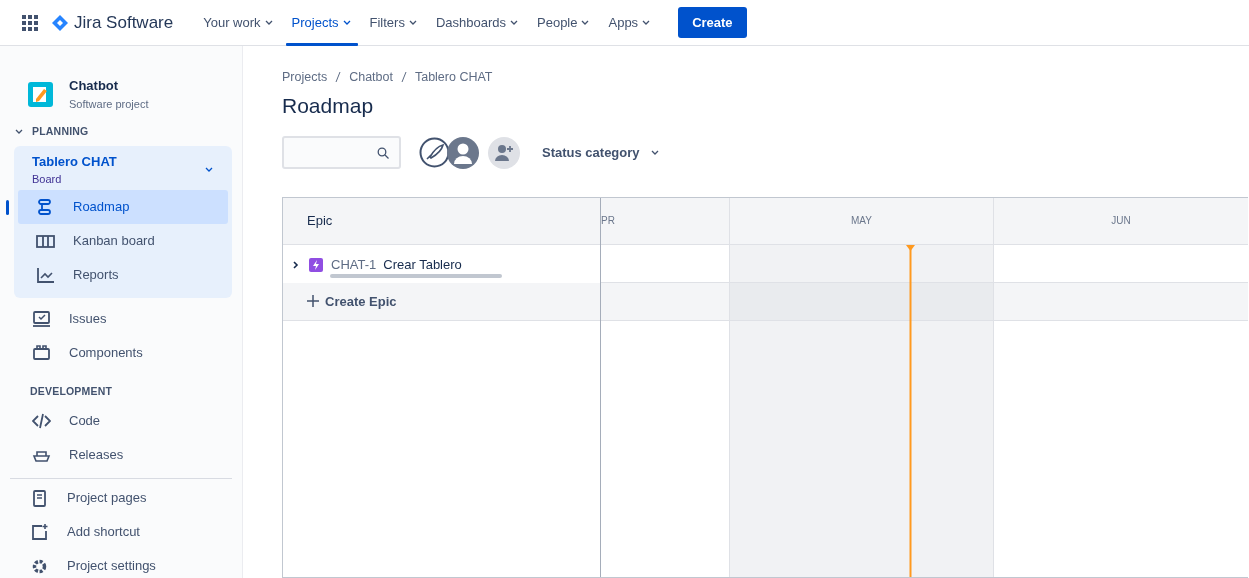  What do you see at coordinates (564, 23) in the screenshot?
I see `nav-menu: People` at bounding box center [564, 23].